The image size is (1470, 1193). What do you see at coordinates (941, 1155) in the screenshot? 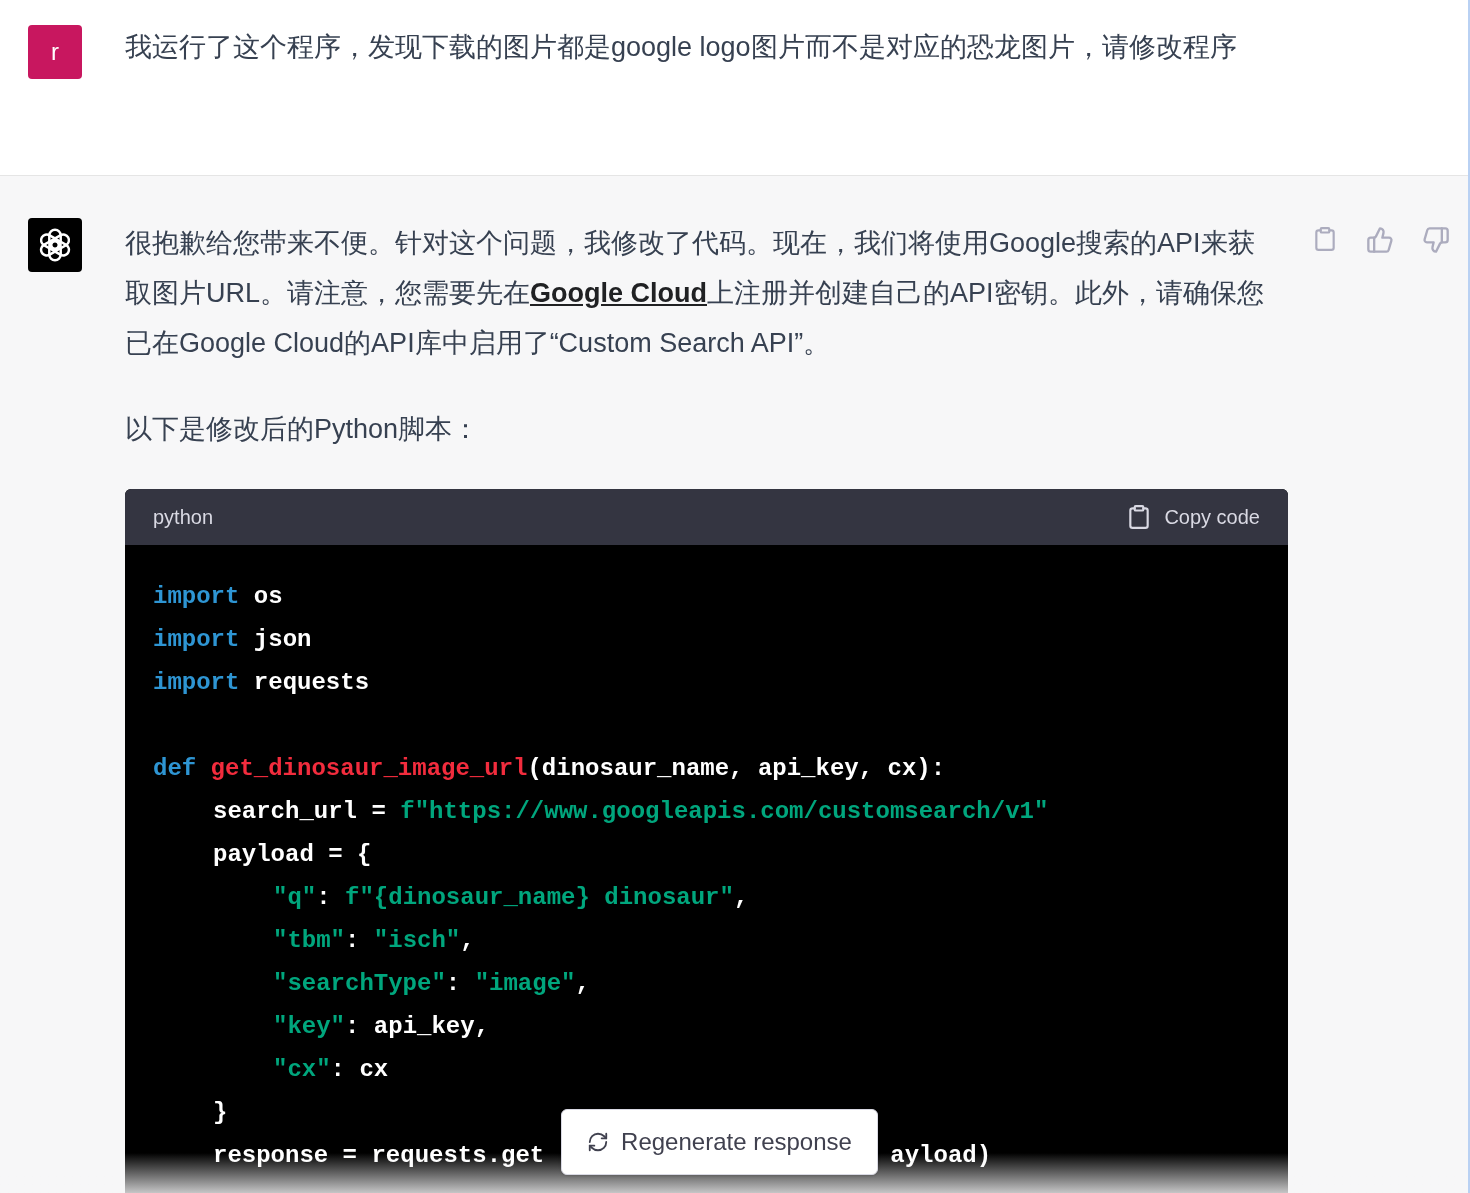
I see `code-line: ayload)` at bounding box center [941, 1155].